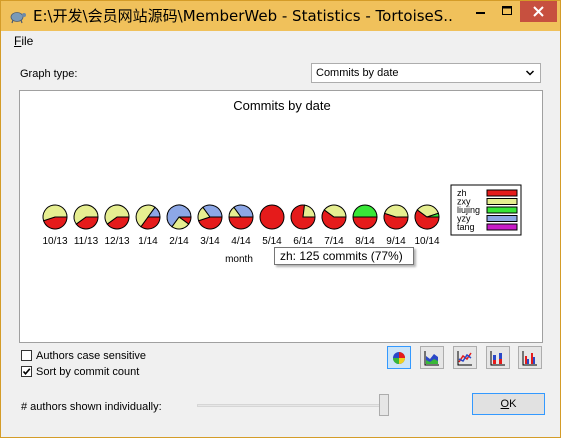  What do you see at coordinates (426, 241) in the screenshot?
I see `x-tick-label: 10/14` at bounding box center [426, 241].